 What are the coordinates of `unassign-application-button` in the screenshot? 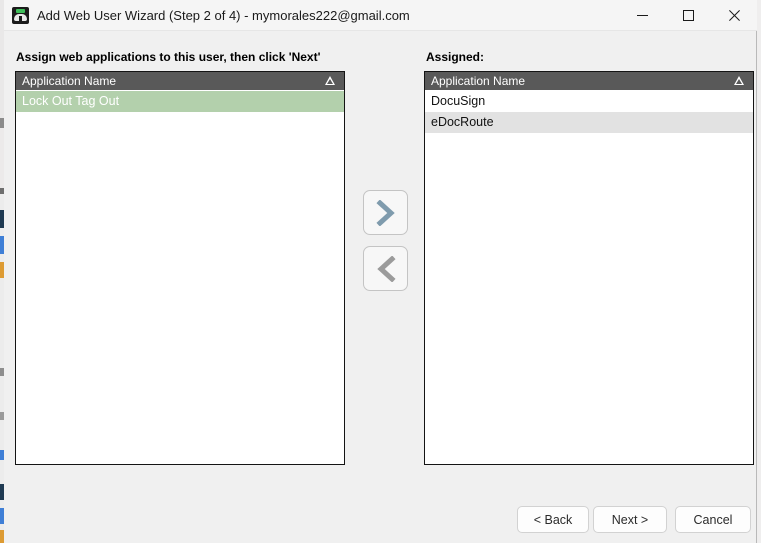 It's located at (385, 268).